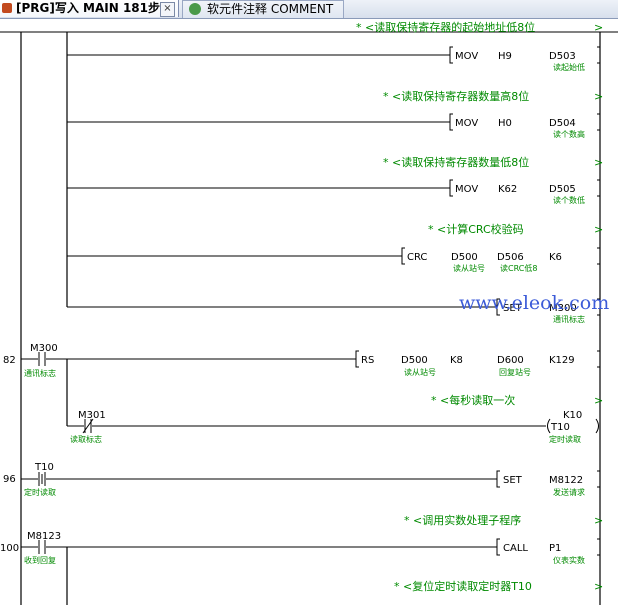 This screenshot has height=605, width=618. Describe the element at coordinates (569, 134) in the screenshot. I see `operand-comment: 读个数高` at that location.